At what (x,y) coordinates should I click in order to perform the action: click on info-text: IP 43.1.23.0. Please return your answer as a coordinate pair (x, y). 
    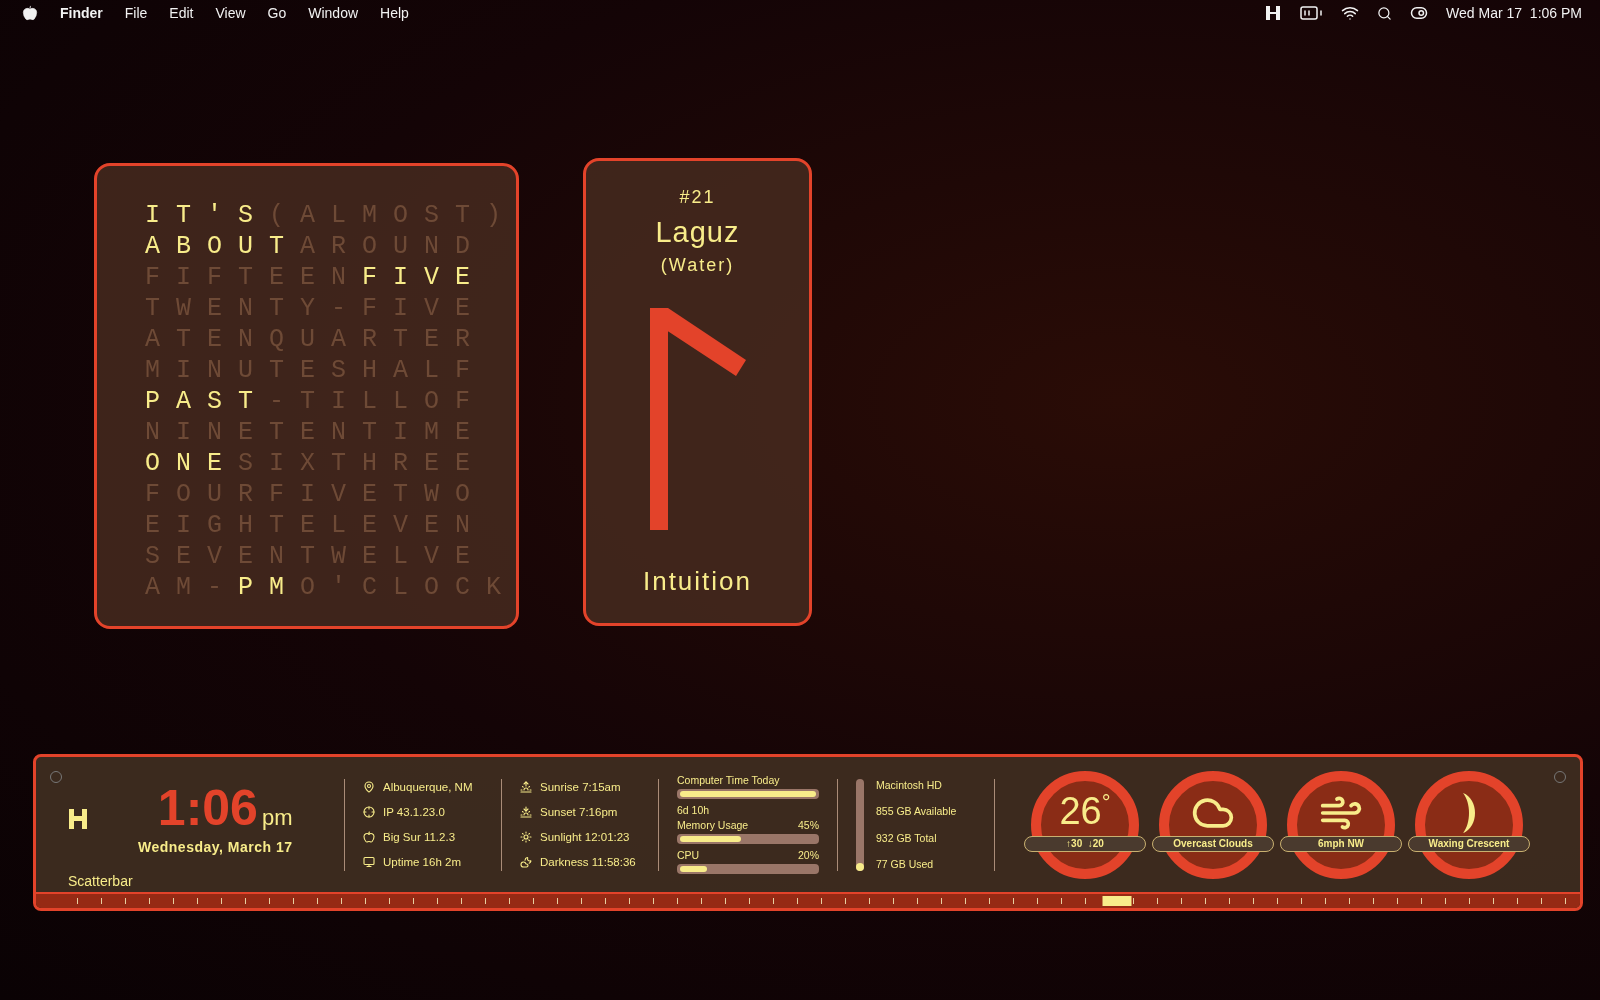
    Looking at the image, I should click on (414, 812).